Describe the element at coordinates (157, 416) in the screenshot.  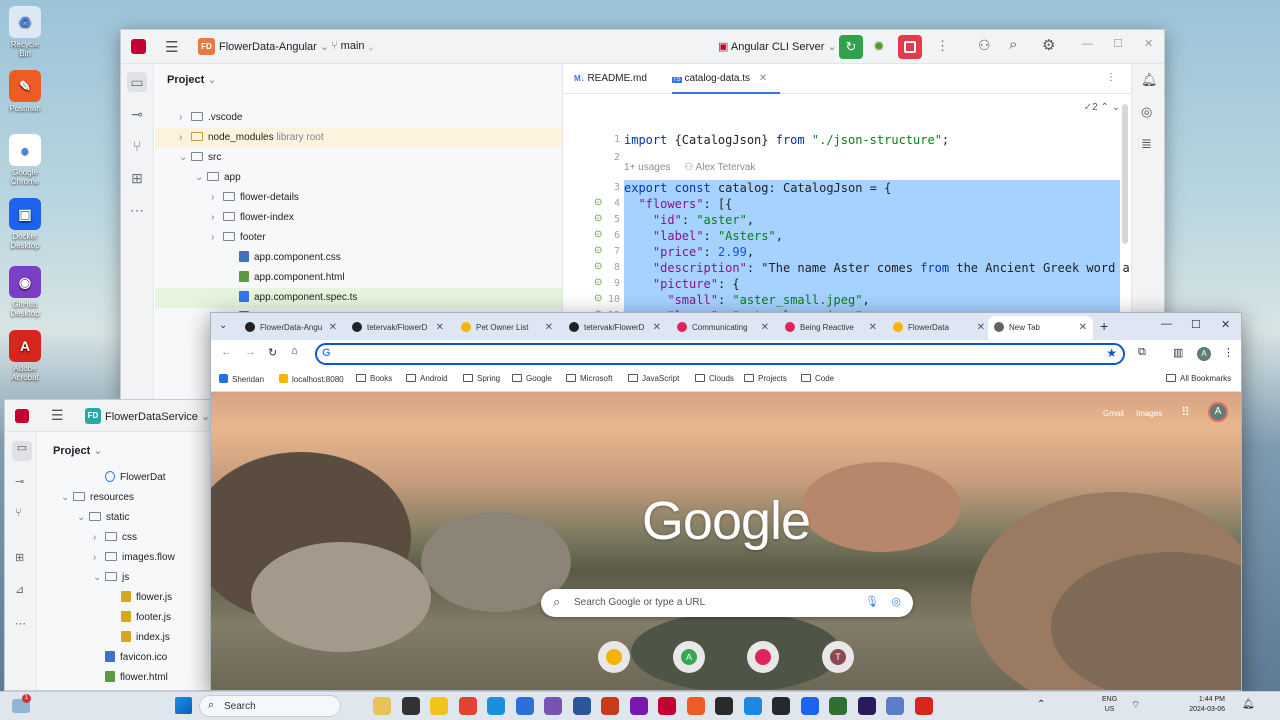
I see `project-selector: FlowerDataService ⌄` at that location.